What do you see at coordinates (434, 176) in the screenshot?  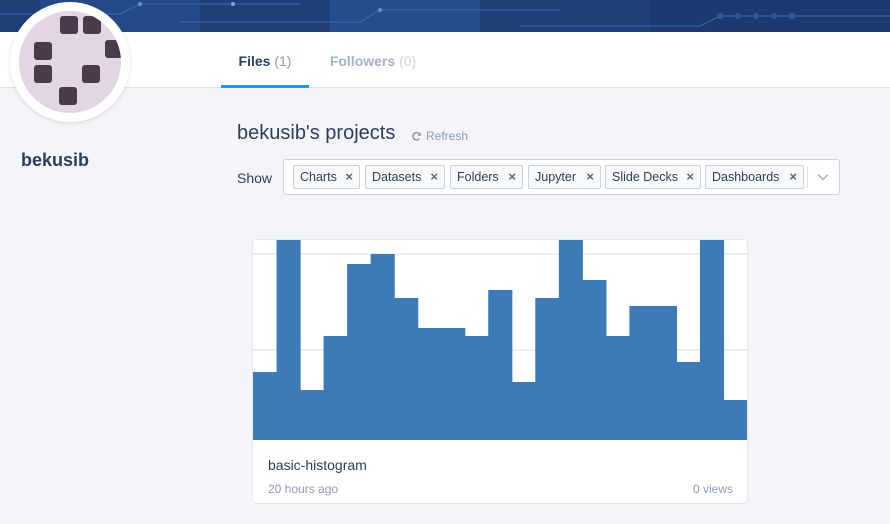 I see `remove-datasets-icon: ×` at bounding box center [434, 176].